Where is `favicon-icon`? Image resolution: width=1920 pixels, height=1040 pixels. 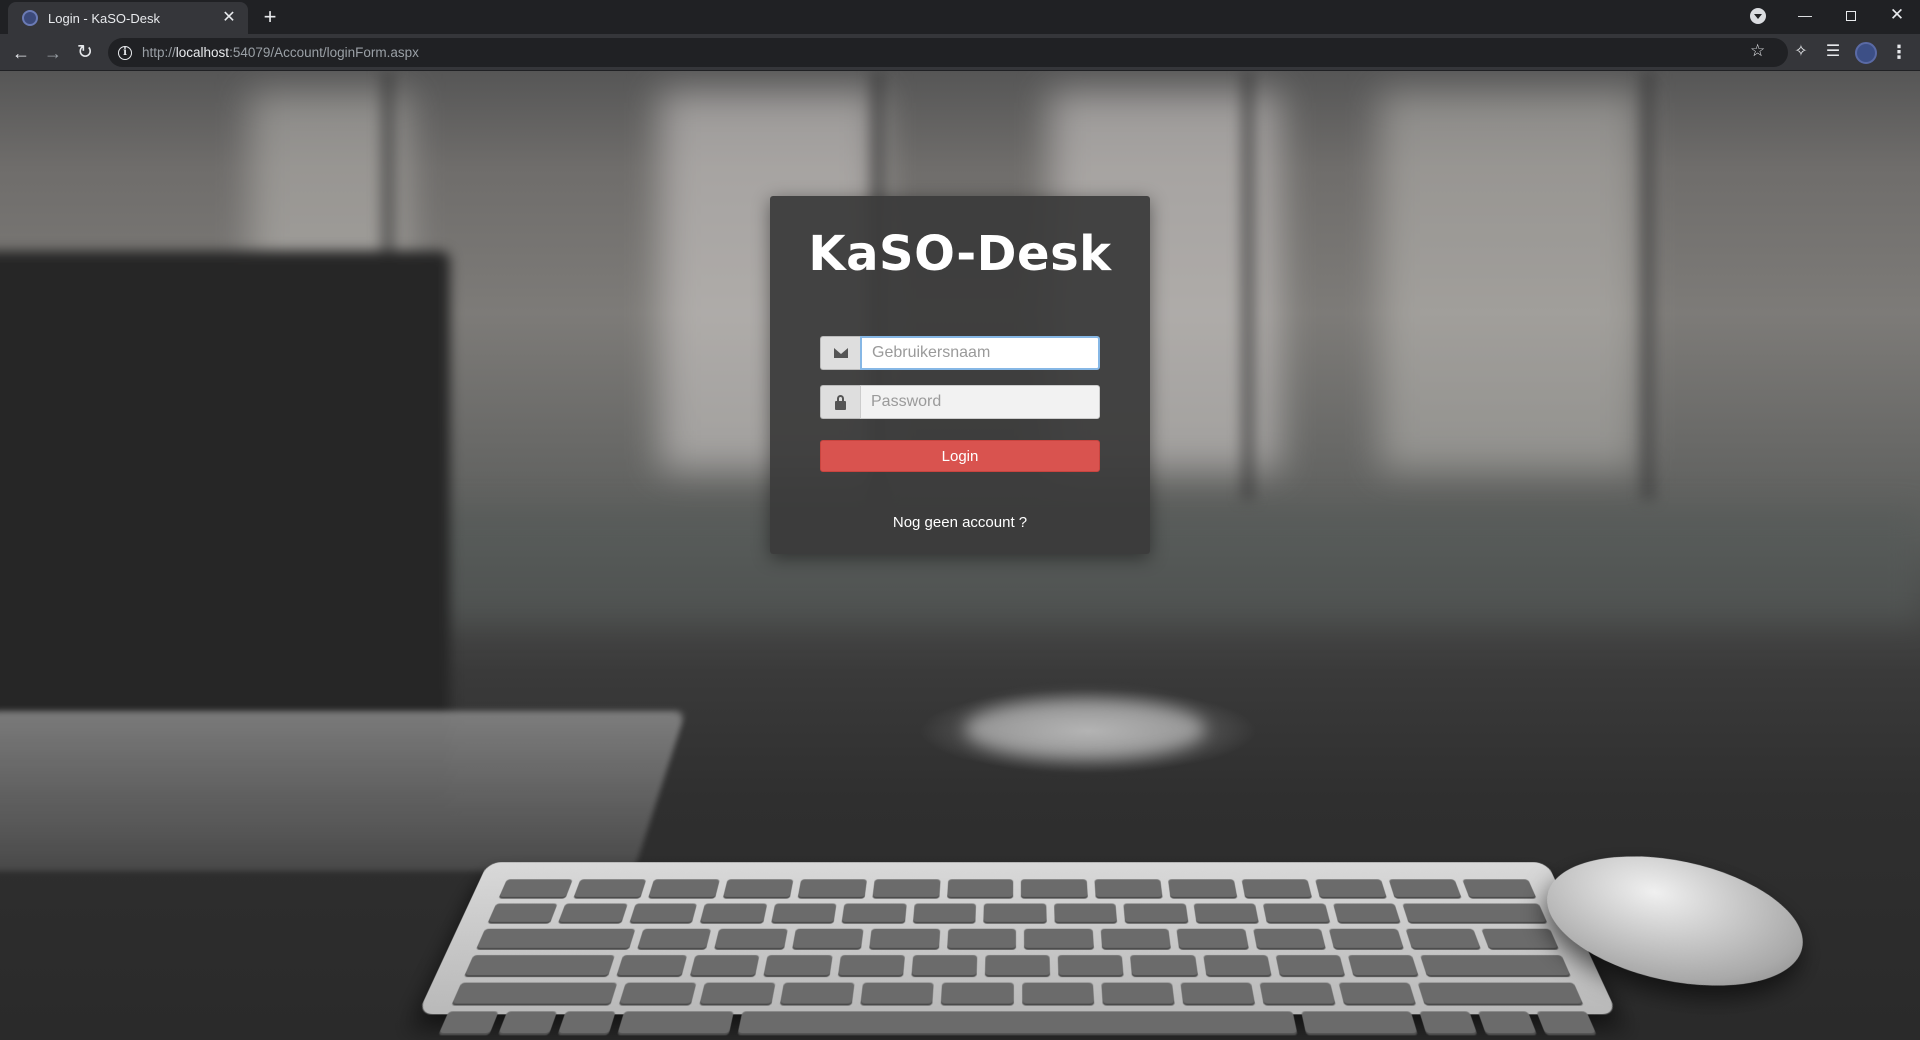 favicon-icon is located at coordinates (30, 18).